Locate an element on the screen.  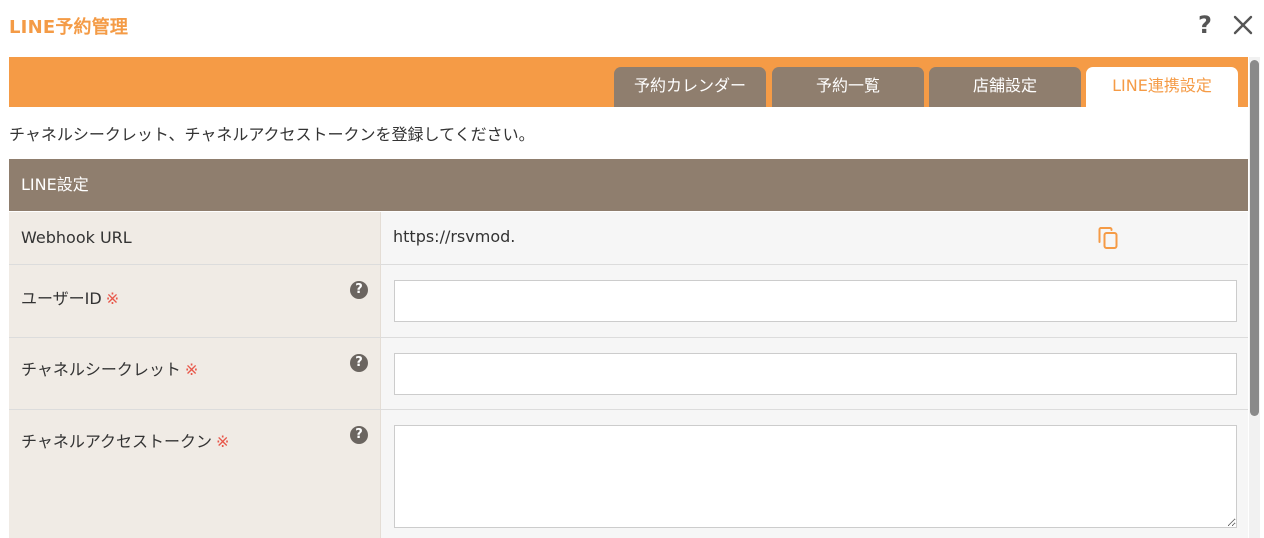
dialog-title: LINE予約管理 is located at coordinates (69, 27).